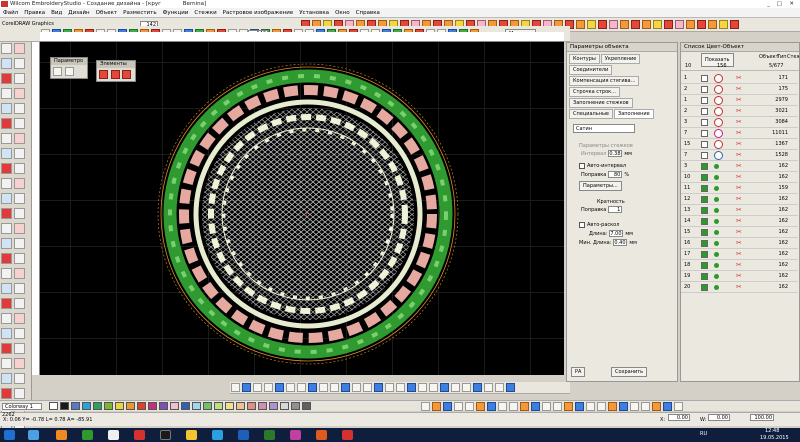 The image size is (800, 442). Describe the element at coordinates (591, 70) in the screenshot. I see `tab-2: Соединители` at that location.